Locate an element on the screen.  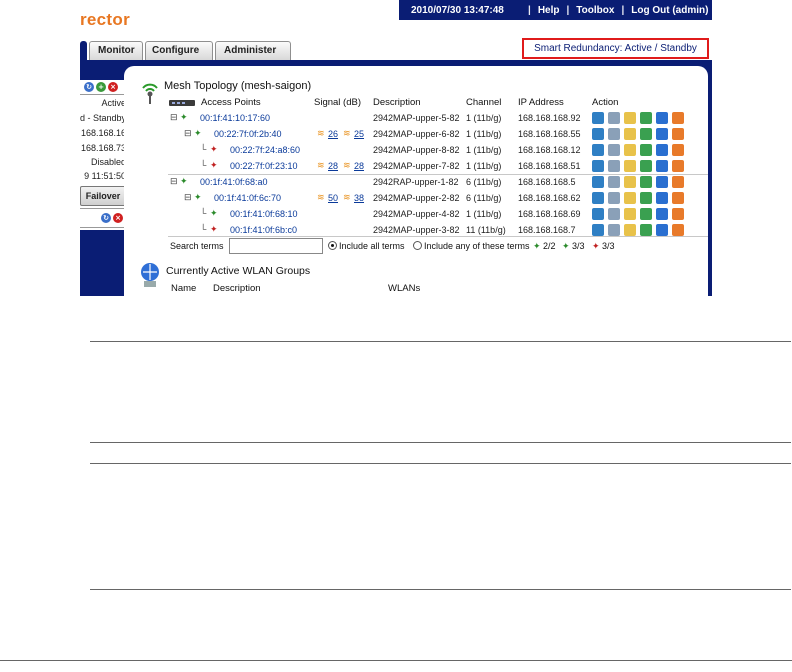
signal-value-1: 28 is located at coordinates (333, 166).